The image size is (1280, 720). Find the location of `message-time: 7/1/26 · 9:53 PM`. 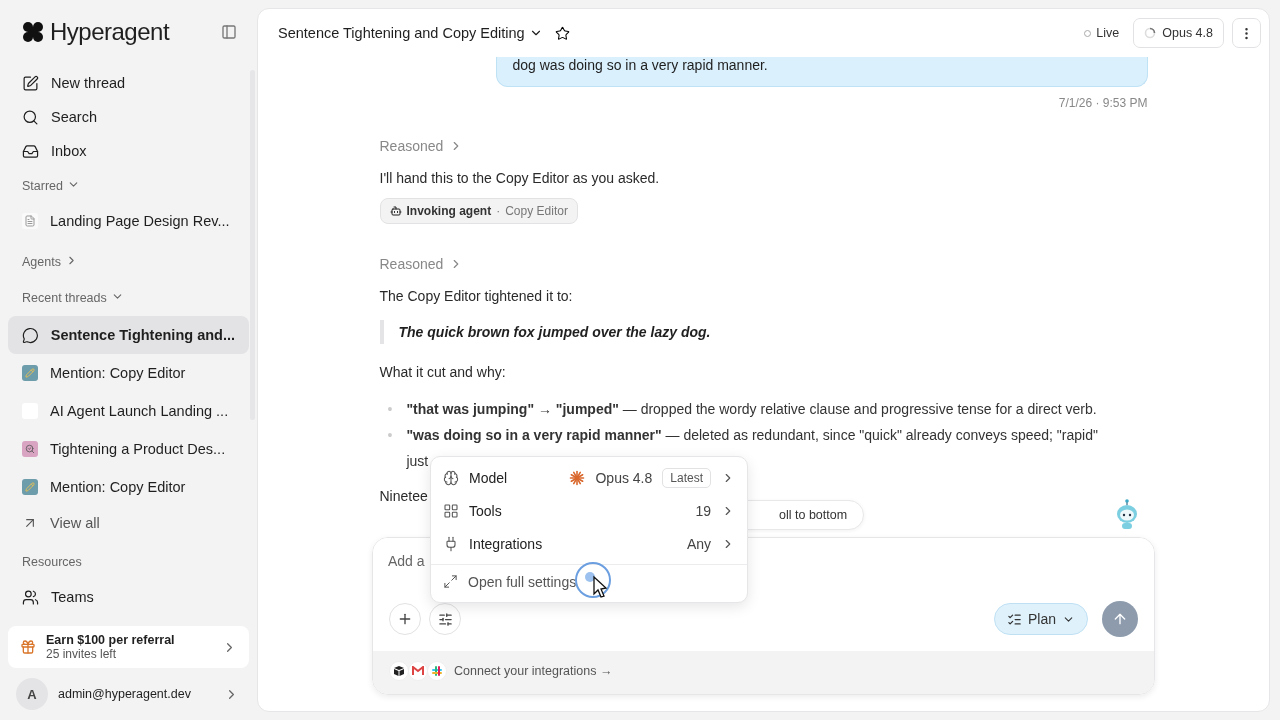

message-time: 7/1/26 · 9:53 PM is located at coordinates (1103, 103).